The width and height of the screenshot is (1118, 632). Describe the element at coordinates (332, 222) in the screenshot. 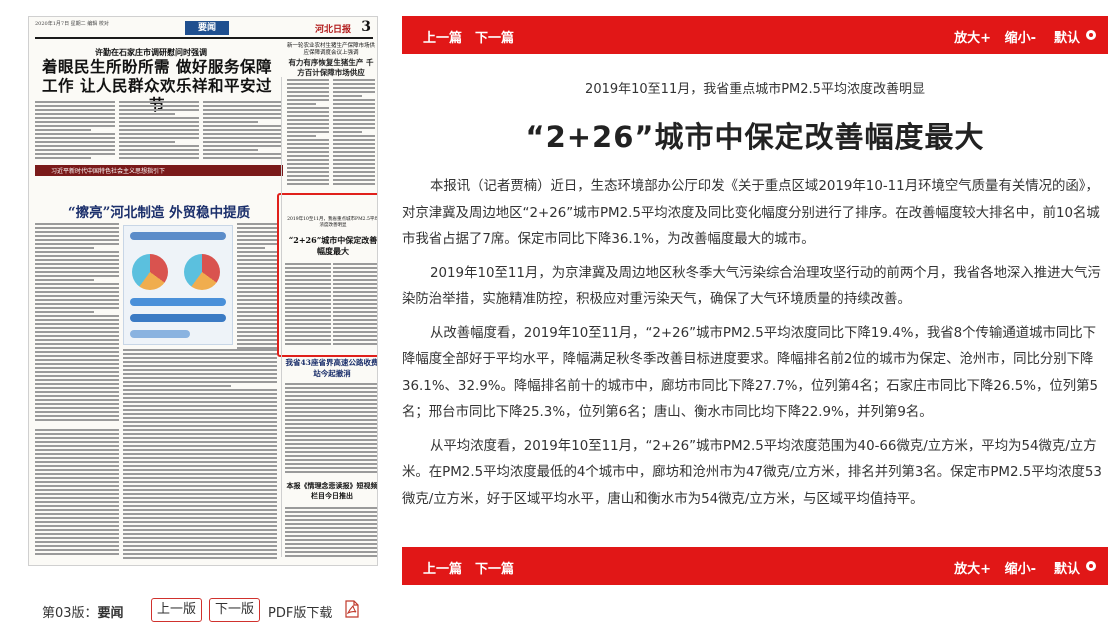

I see `boxed-kicker: 2019年10至11月，我省重点城市PM2.5平均浓度改善明显` at that location.